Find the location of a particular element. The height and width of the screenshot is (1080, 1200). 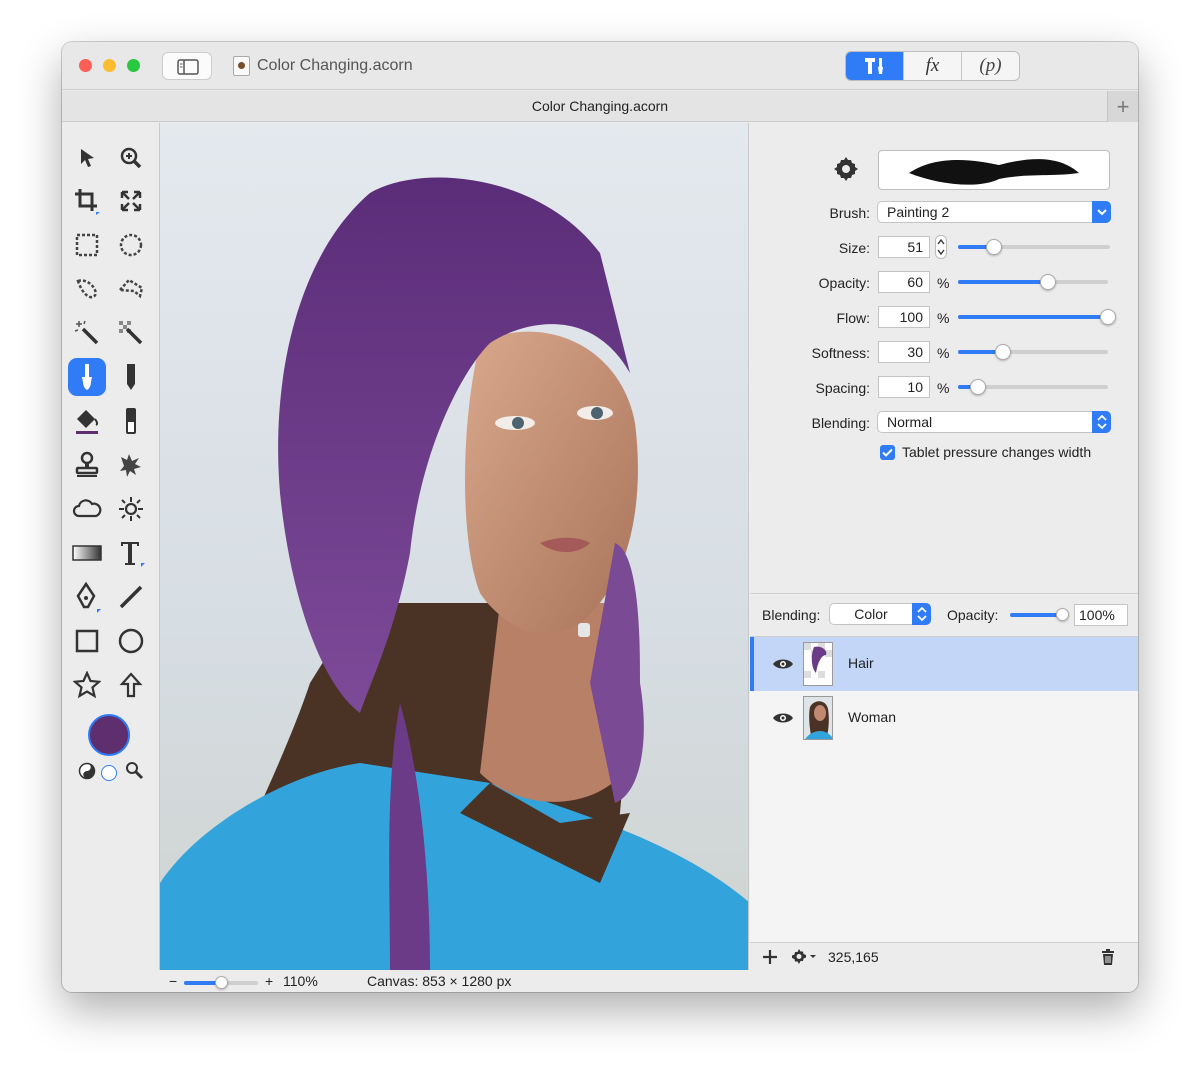

sidebar-toggle-button is located at coordinates (187, 66).